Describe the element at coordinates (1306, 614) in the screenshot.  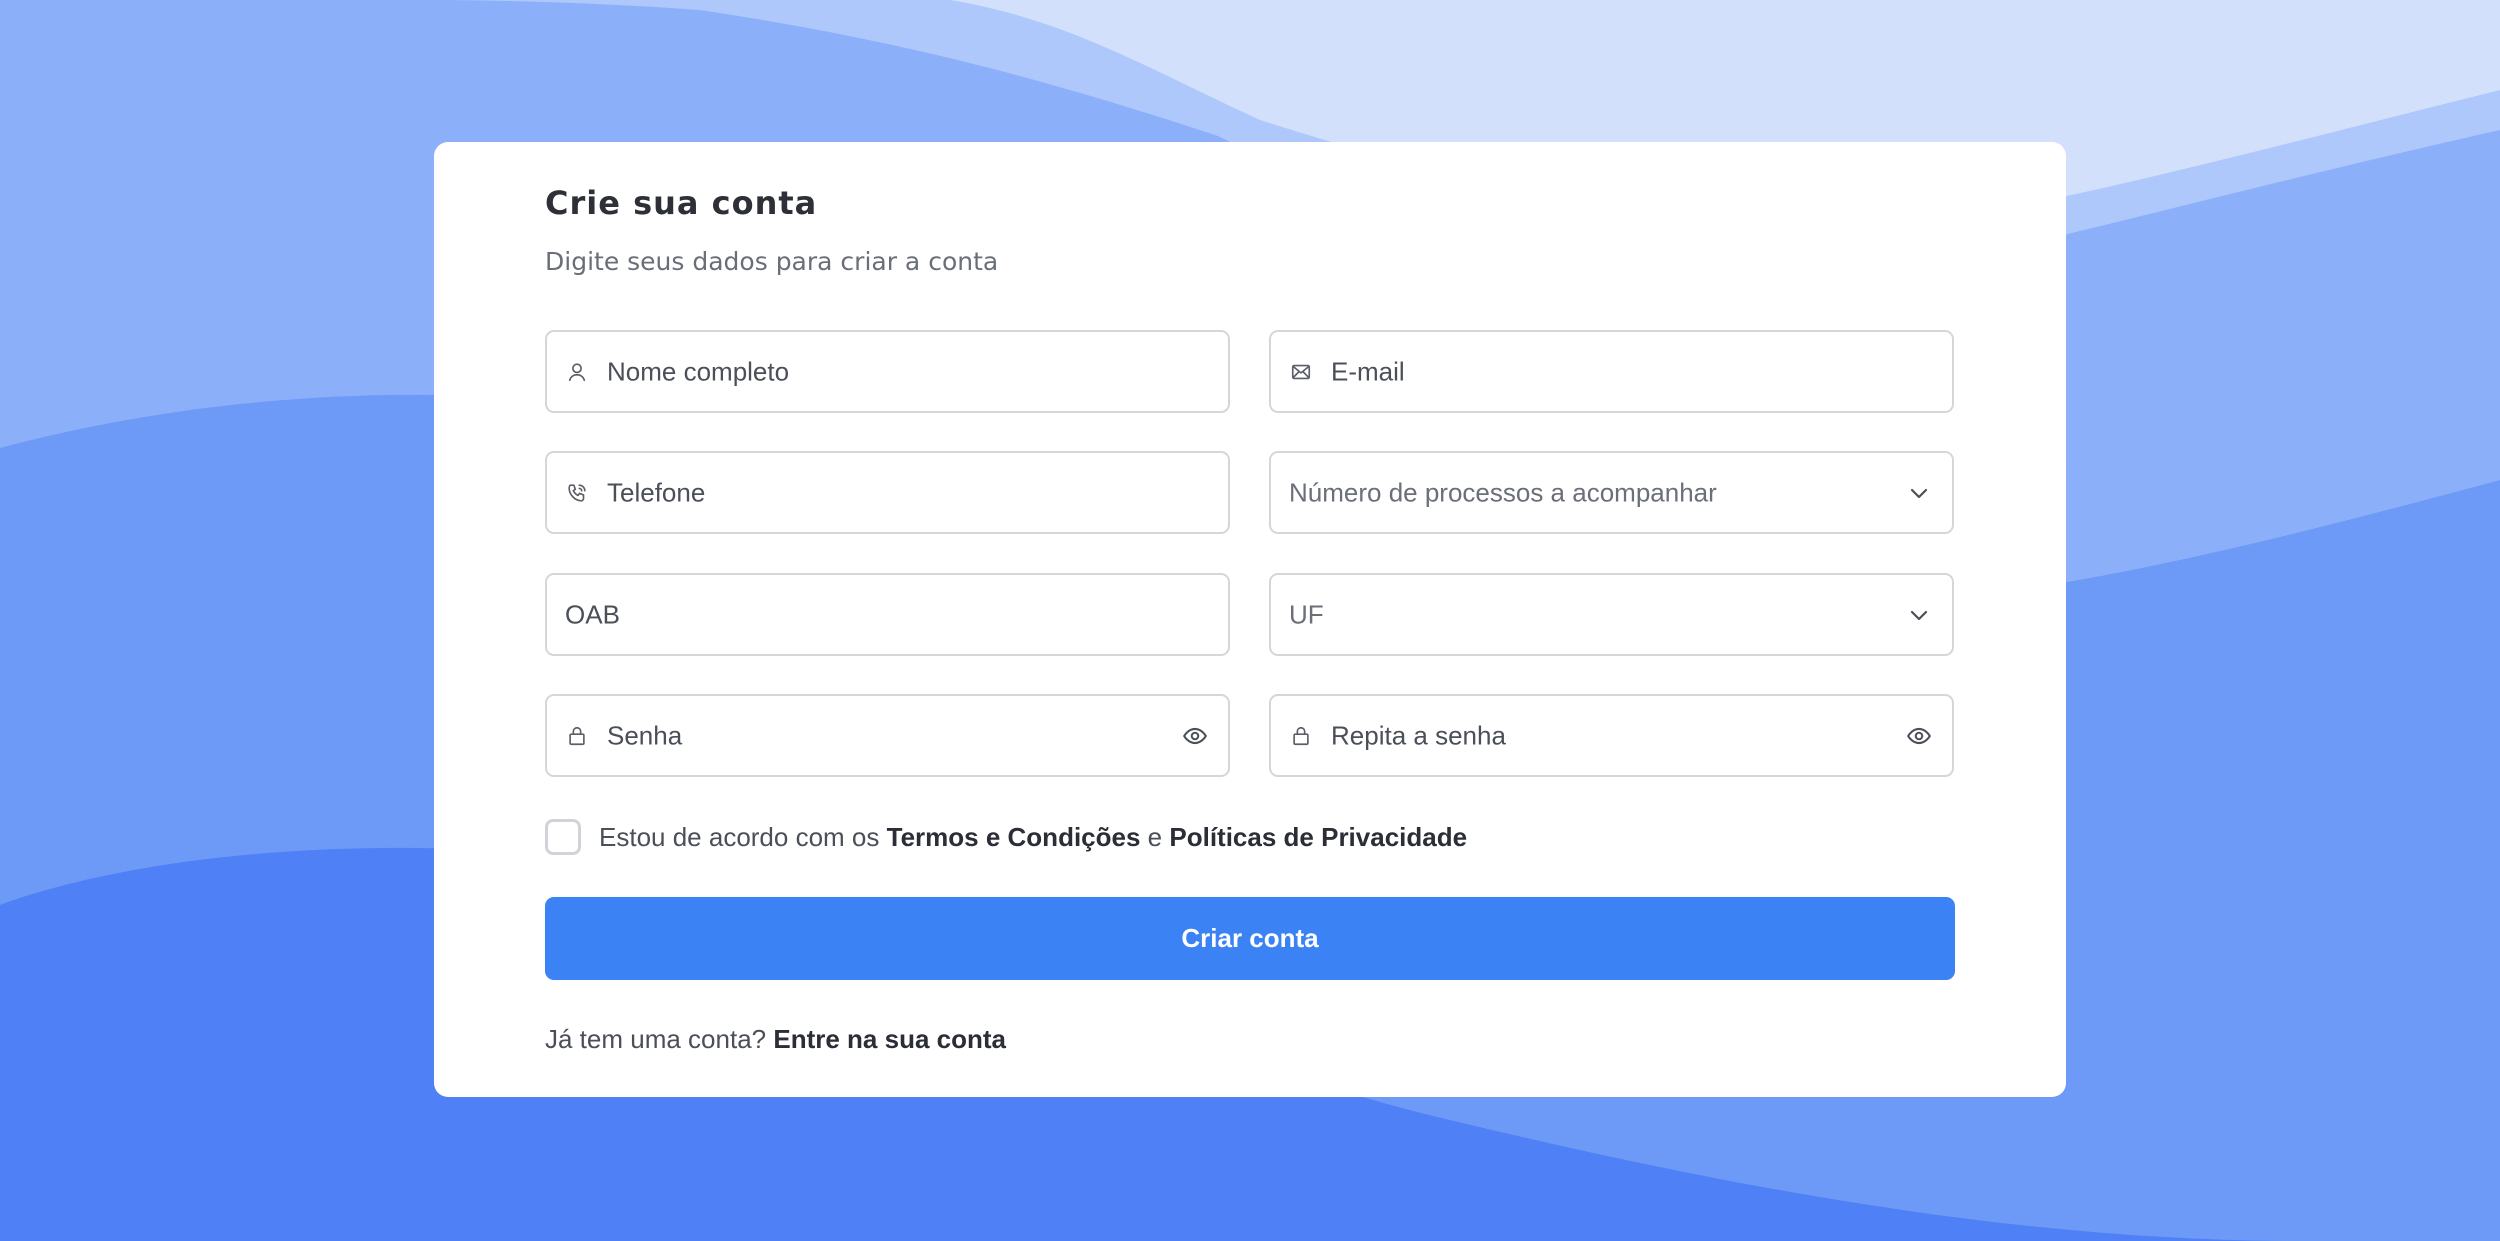
I see `uf-placeholder: UF` at that location.